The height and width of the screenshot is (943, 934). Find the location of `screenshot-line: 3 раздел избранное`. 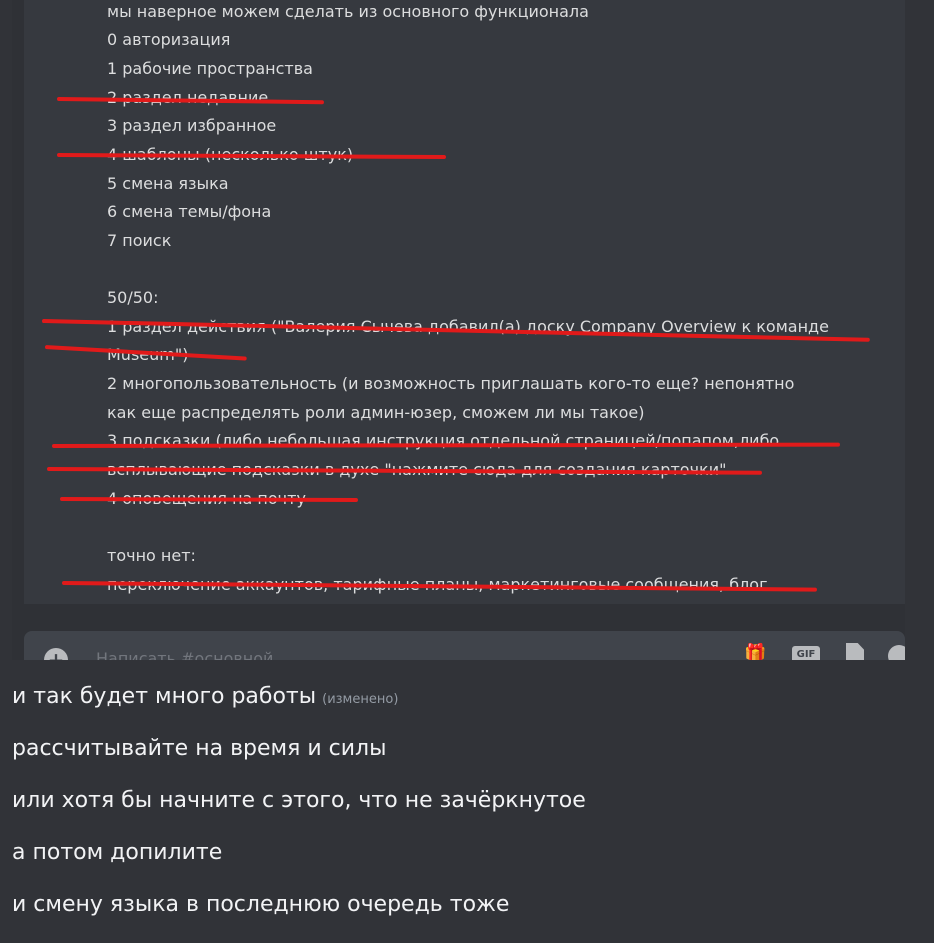

screenshot-line: 3 раздел избранное is located at coordinates (192, 125).